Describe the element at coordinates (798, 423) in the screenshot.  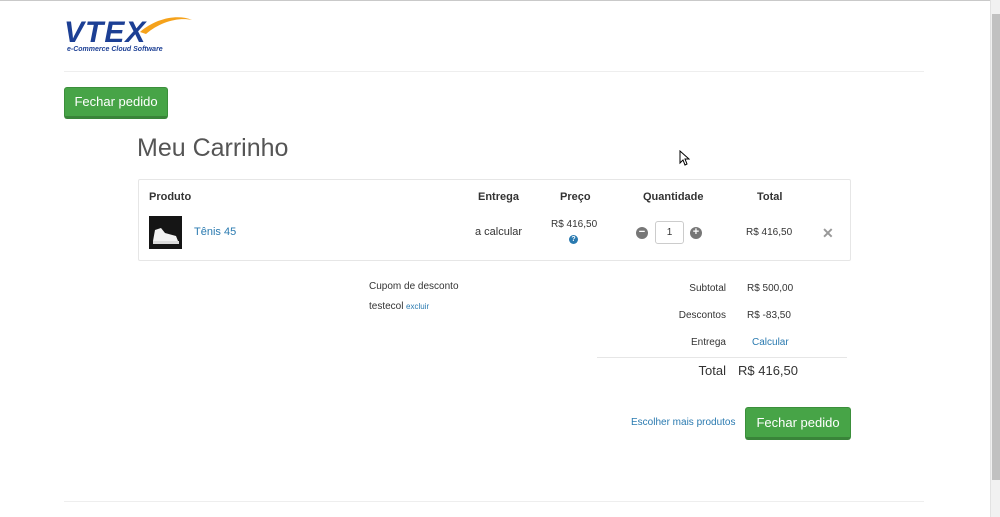
I see `close-order-button-bottom: Fechar pedido` at that location.